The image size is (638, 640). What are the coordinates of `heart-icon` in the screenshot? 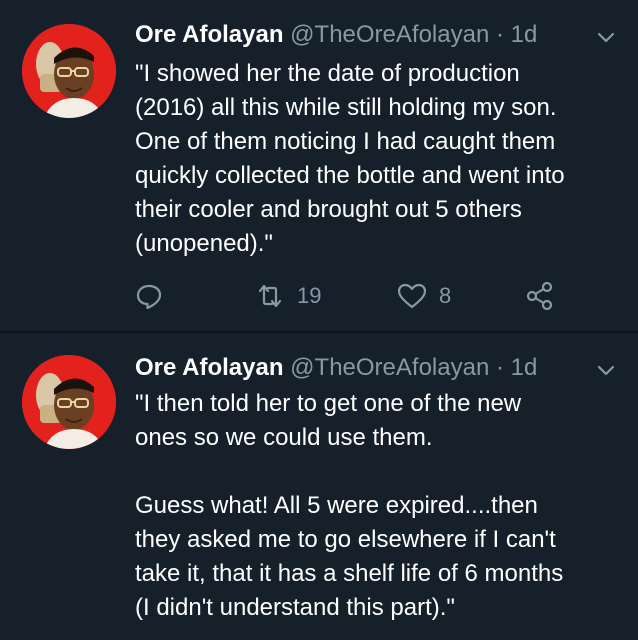 It's located at (412, 296).